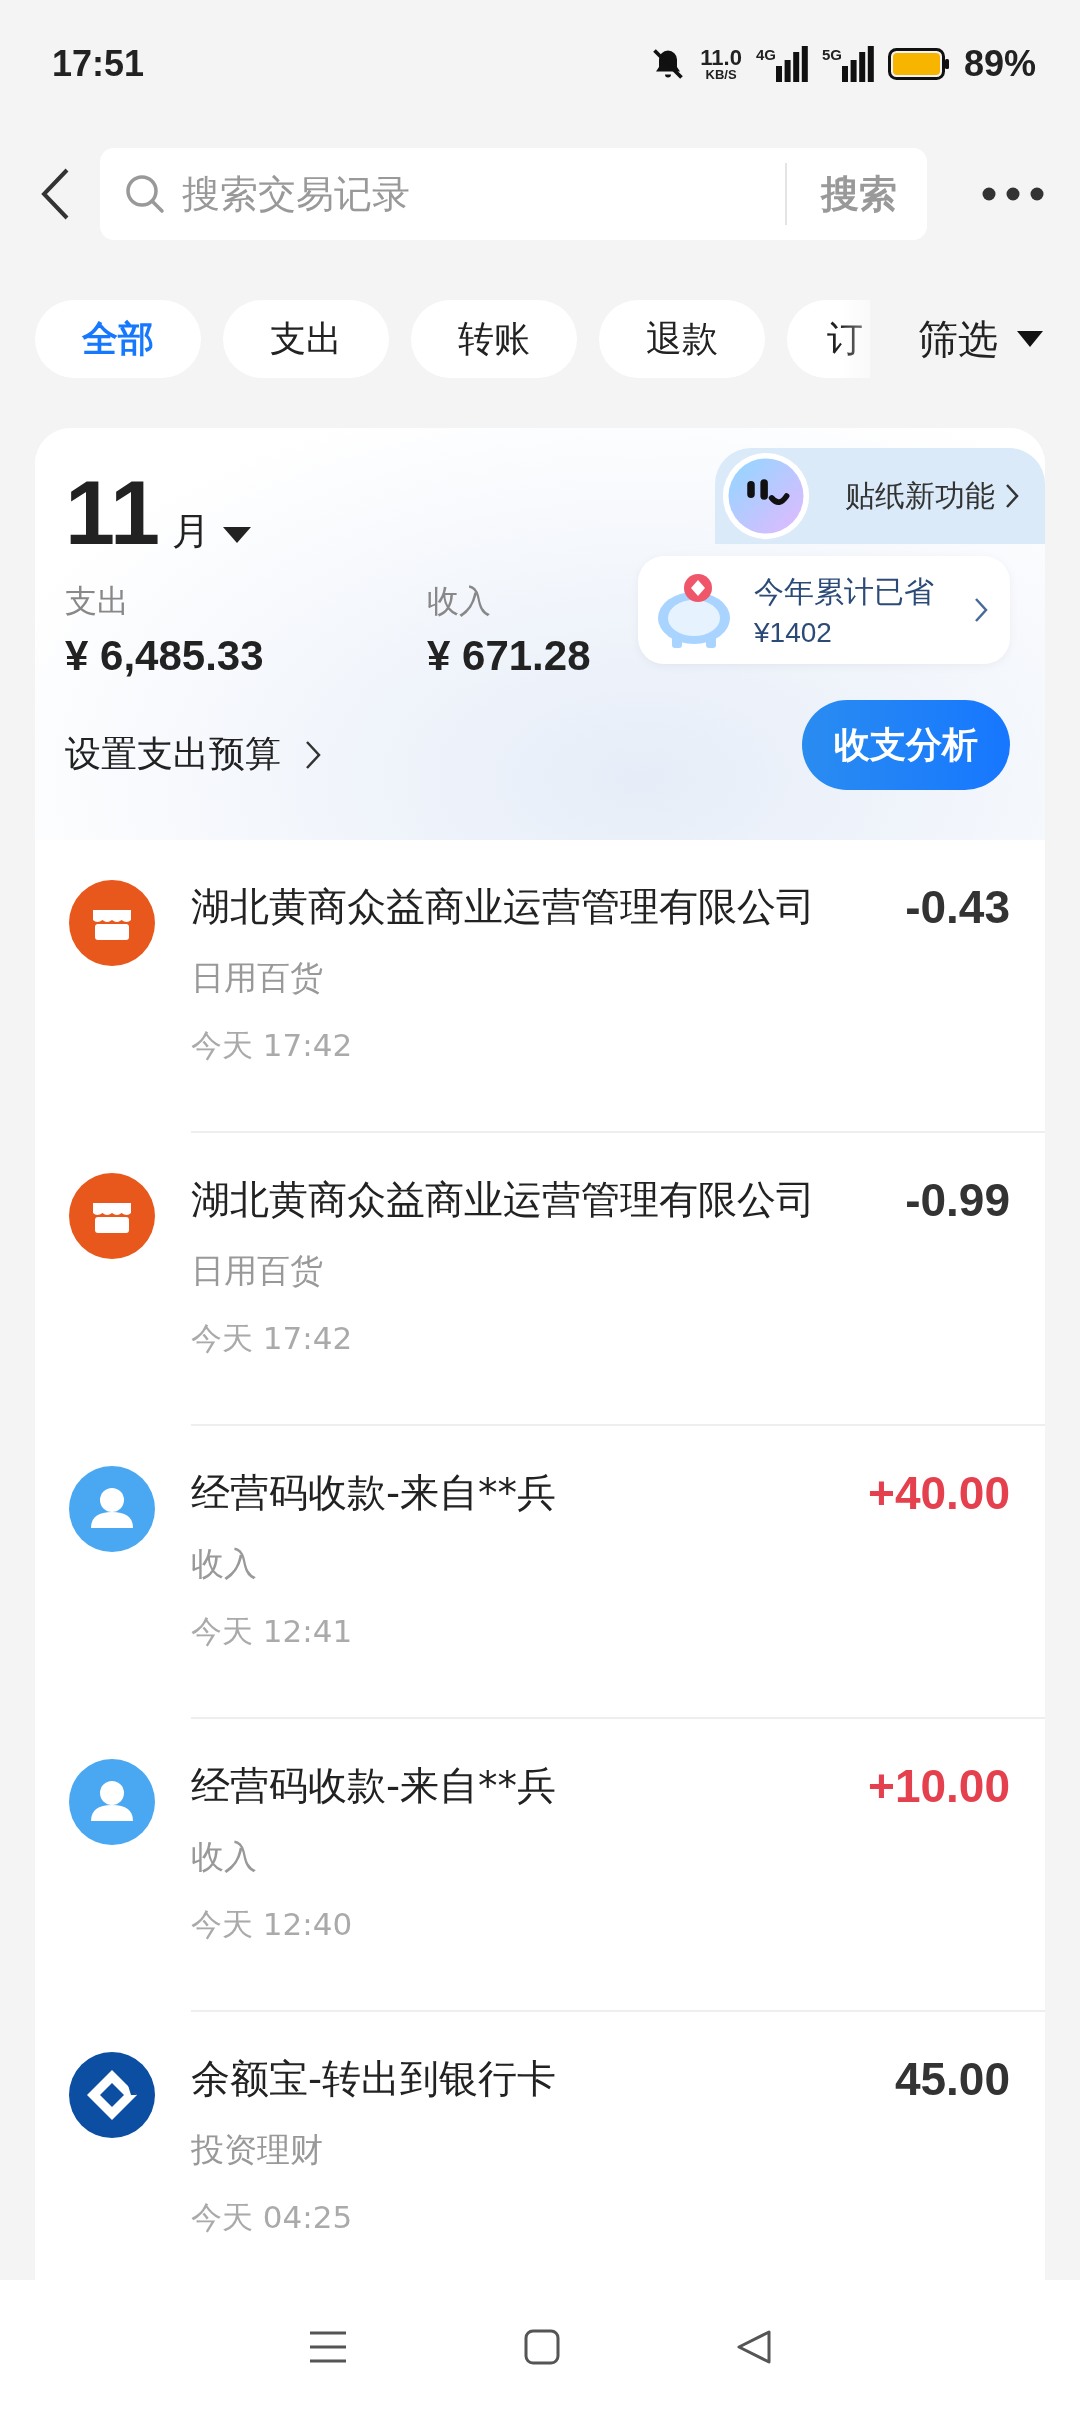 Image resolution: width=1080 pixels, height=2414 pixels. What do you see at coordinates (906, 745) in the screenshot?
I see `analysis-button: 收支分析` at bounding box center [906, 745].